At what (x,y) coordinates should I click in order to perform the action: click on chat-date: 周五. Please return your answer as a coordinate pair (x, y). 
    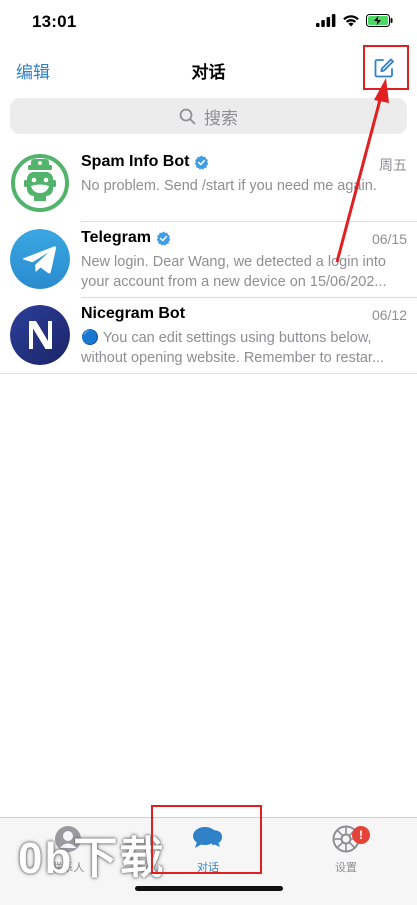
    Looking at the image, I should click on (393, 165).